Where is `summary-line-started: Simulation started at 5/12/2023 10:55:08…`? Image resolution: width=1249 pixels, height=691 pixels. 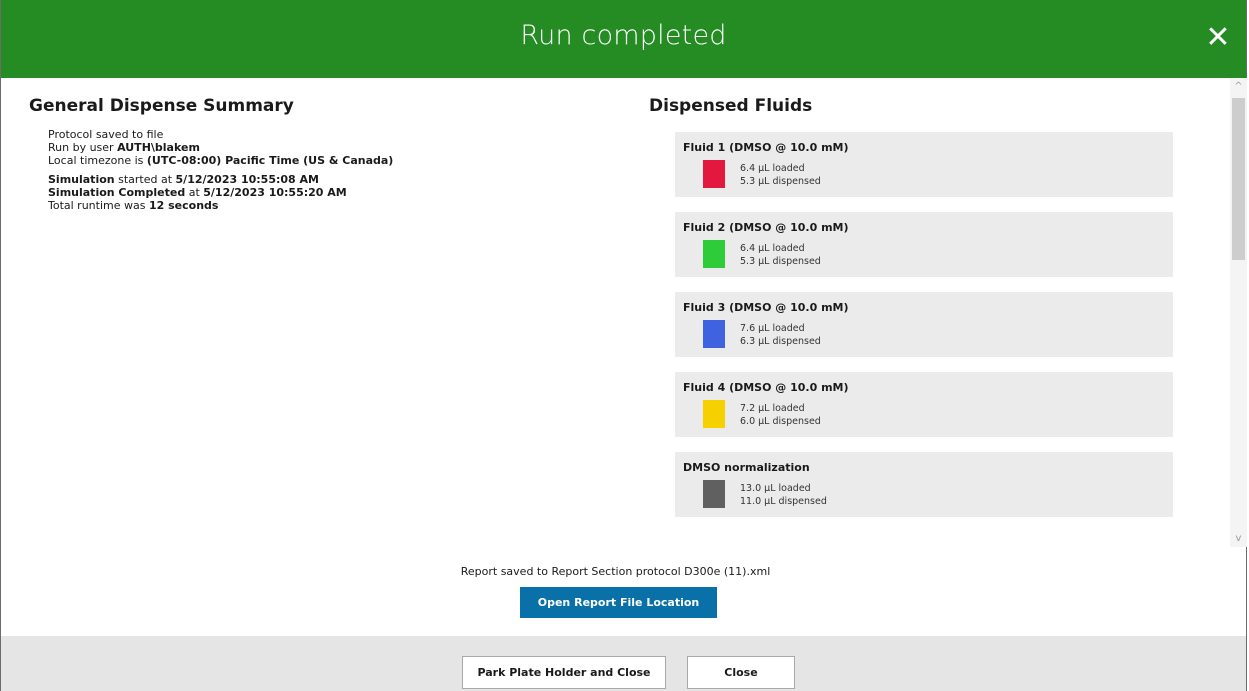
summary-line-started: Simulation started at 5/12/2023 10:55:08… is located at coordinates (183, 179).